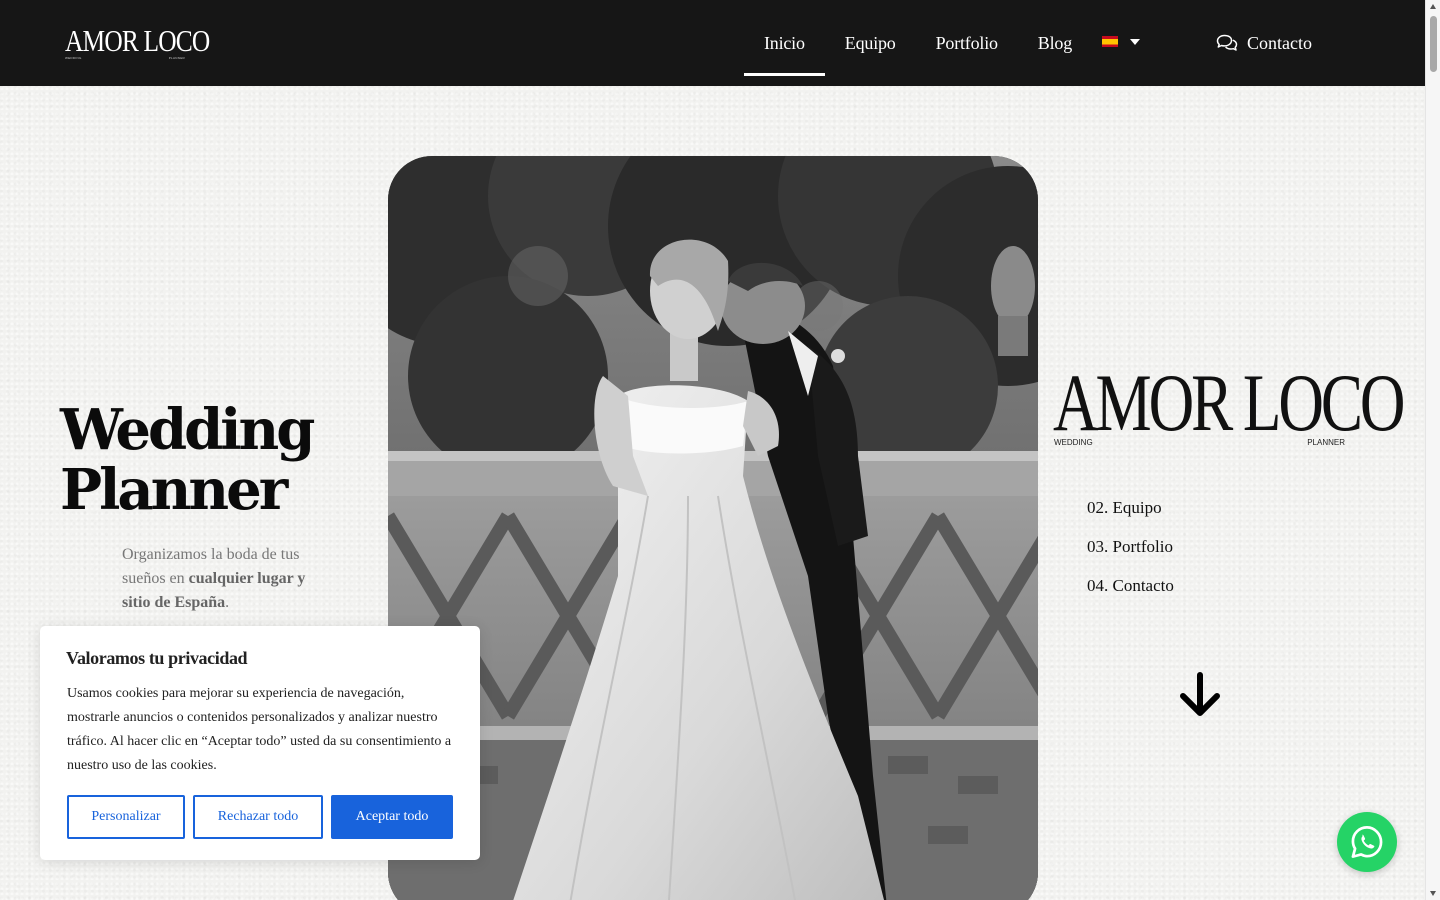  What do you see at coordinates (1130, 507) in the screenshot?
I see `side-menu-equipo: 02. Equipo` at bounding box center [1130, 507].